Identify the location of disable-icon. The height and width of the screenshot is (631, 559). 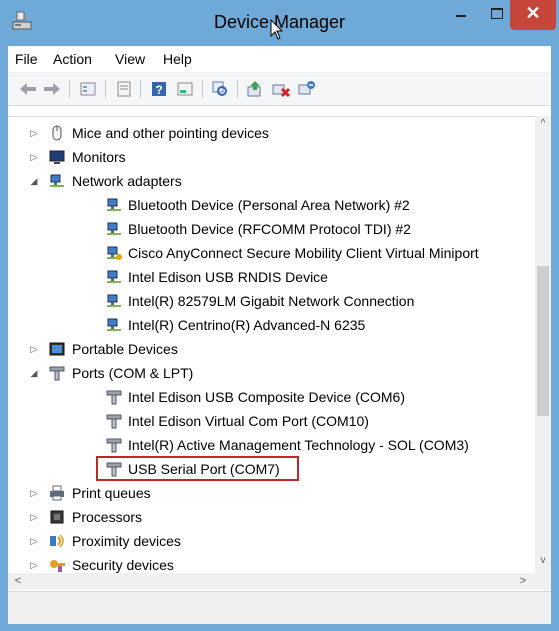
(281, 89).